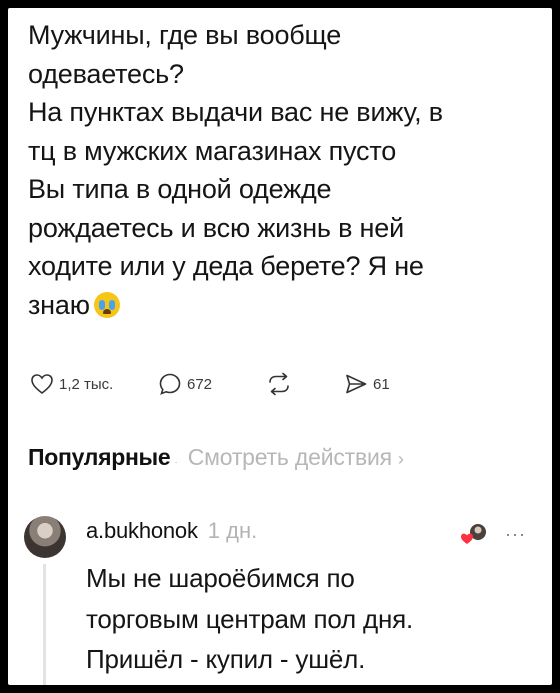 Image resolution: width=560 pixels, height=693 pixels. Describe the element at coordinates (99, 457) in the screenshot. I see `tab-popular: Популярные` at that location.